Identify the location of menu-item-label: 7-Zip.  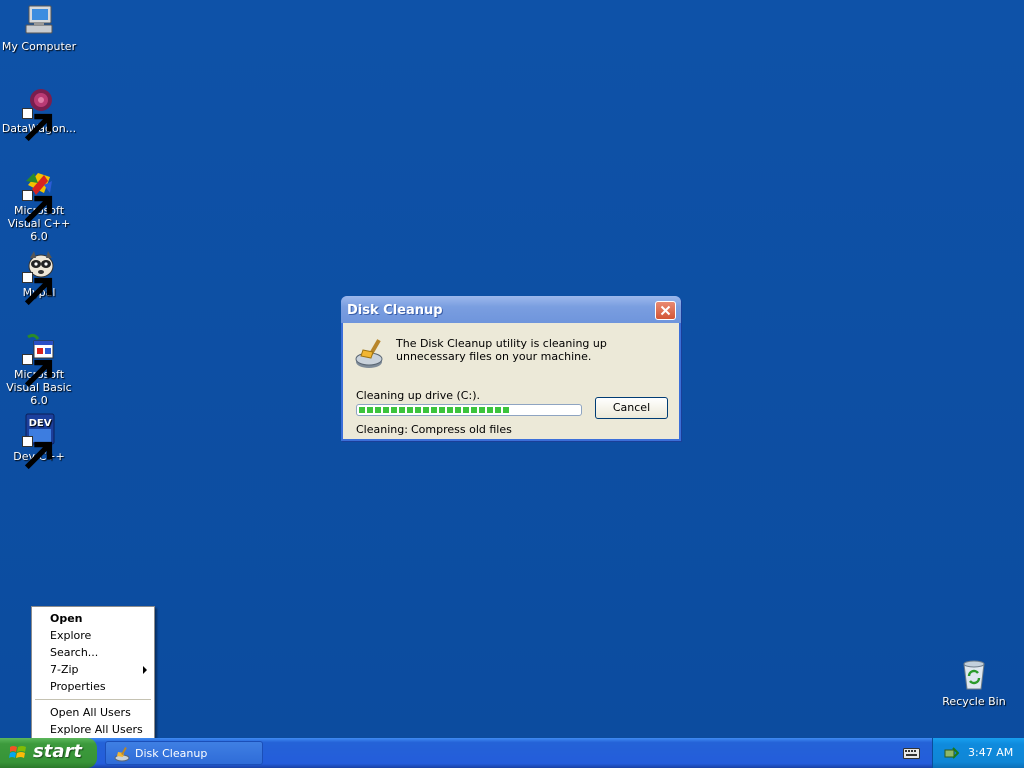
(64, 669).